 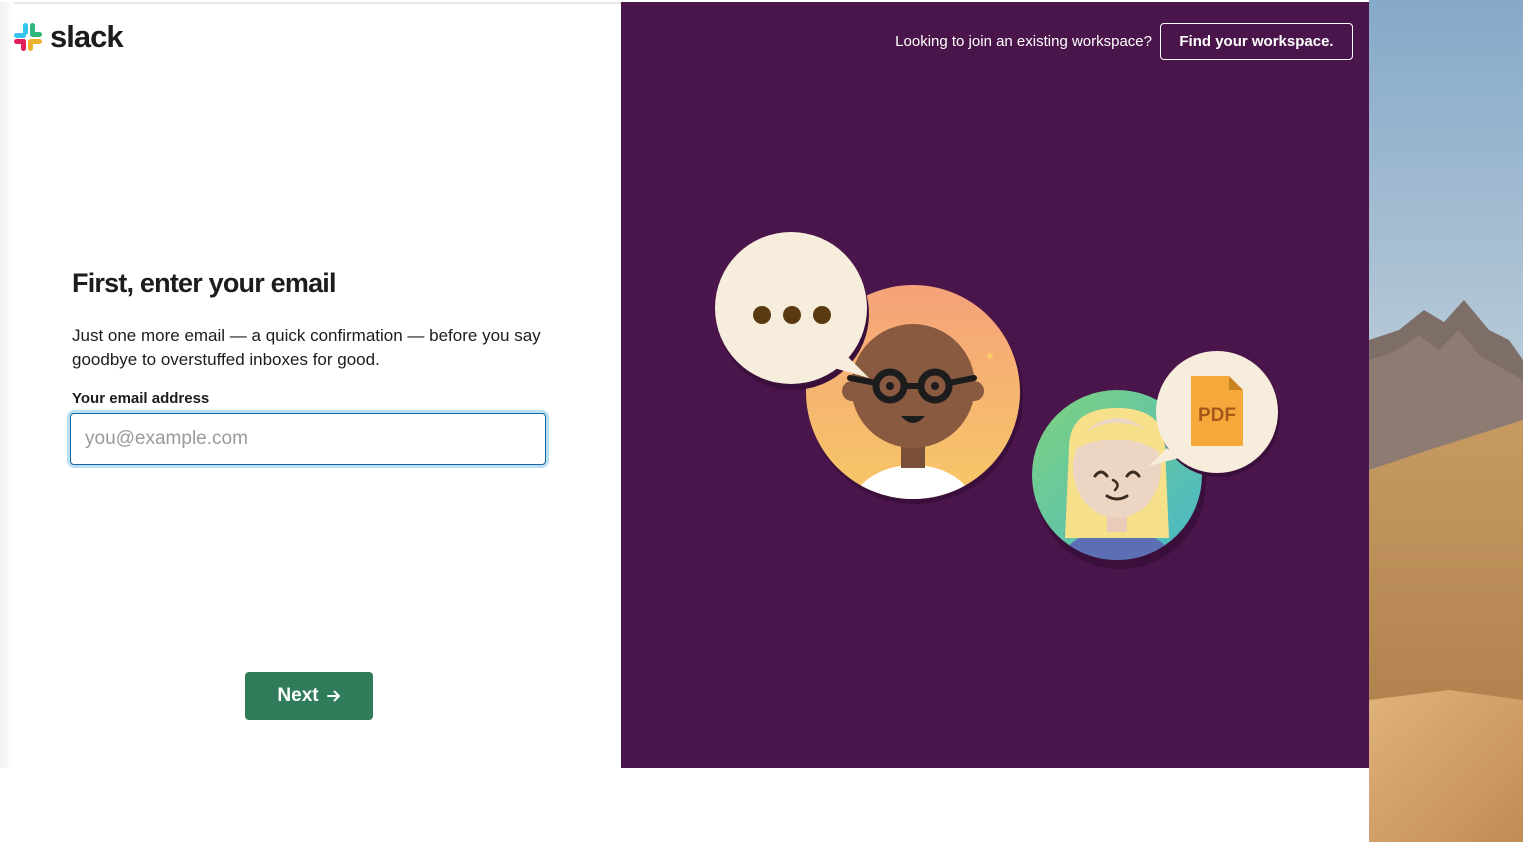 What do you see at coordinates (141, 398) in the screenshot?
I see `email-field-label: Your email address` at bounding box center [141, 398].